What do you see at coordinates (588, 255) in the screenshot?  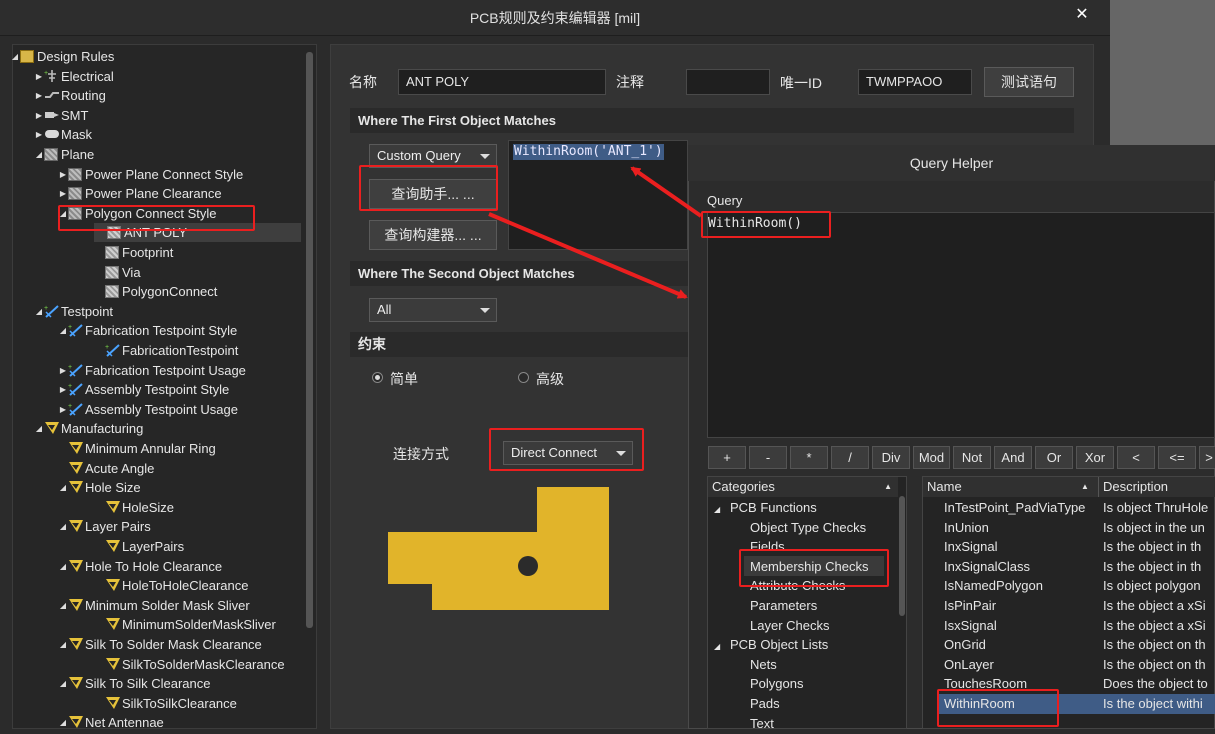 I see `arrow-to-query-helper` at bounding box center [588, 255].